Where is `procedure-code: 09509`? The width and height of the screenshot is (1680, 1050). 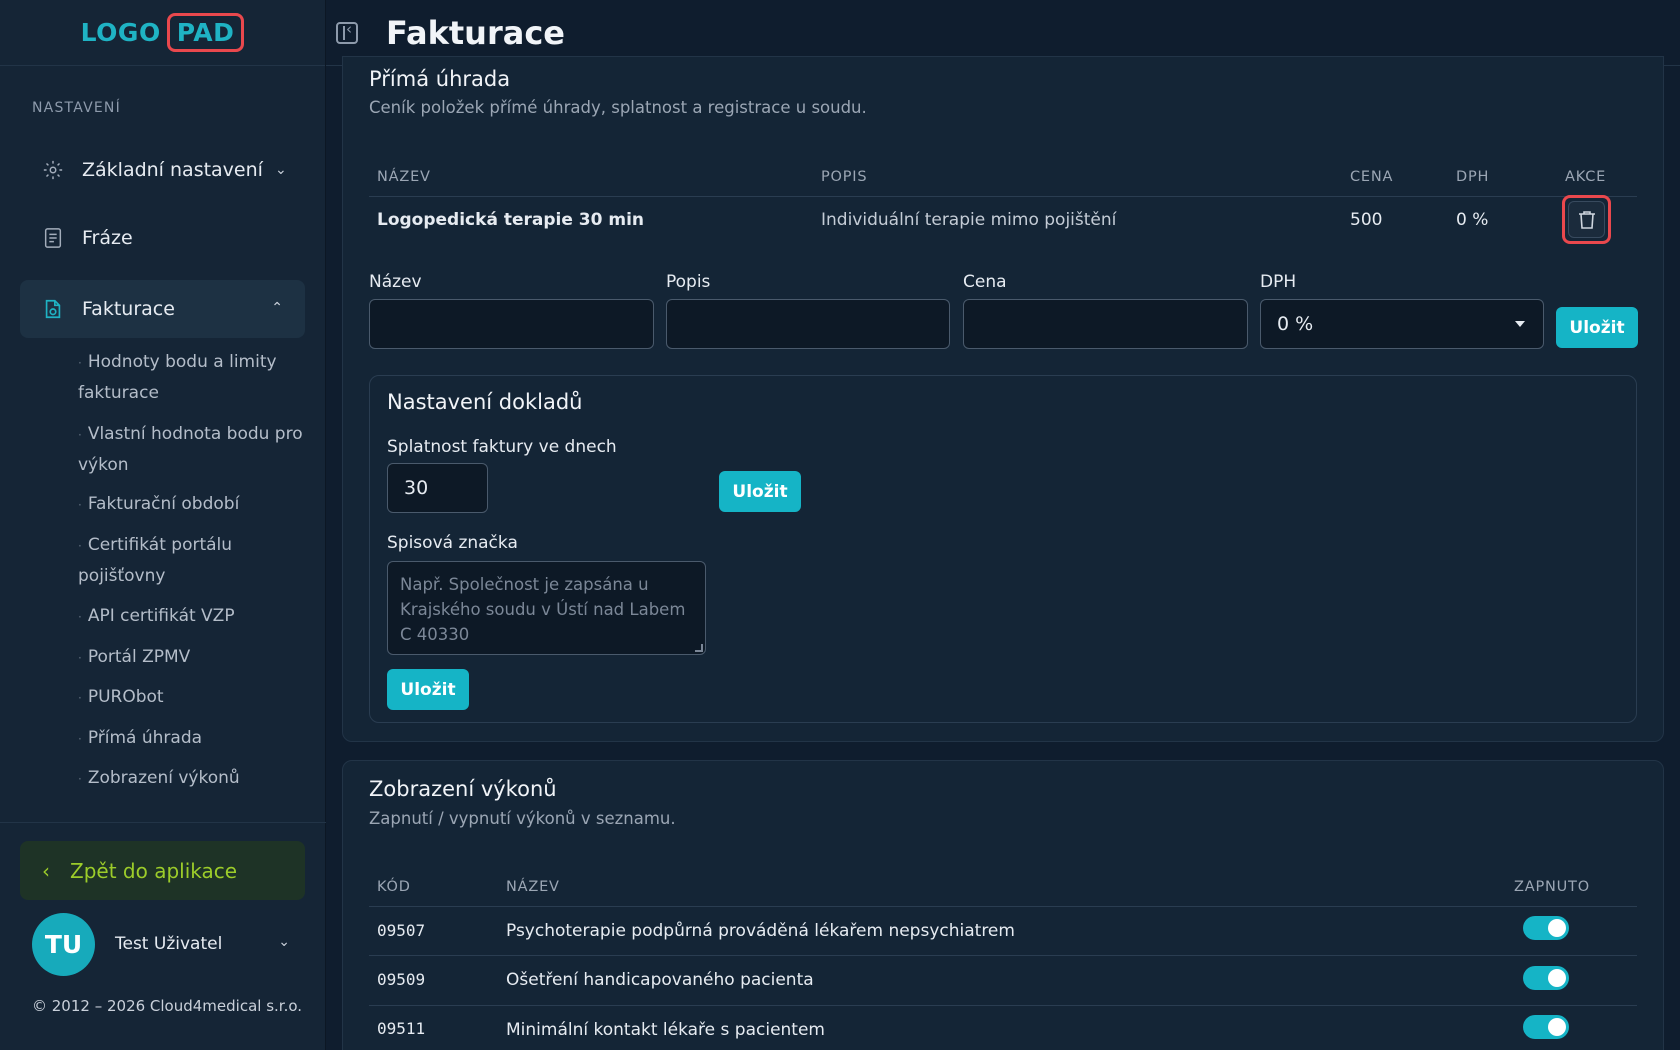
procedure-code: 09509 is located at coordinates (401, 979).